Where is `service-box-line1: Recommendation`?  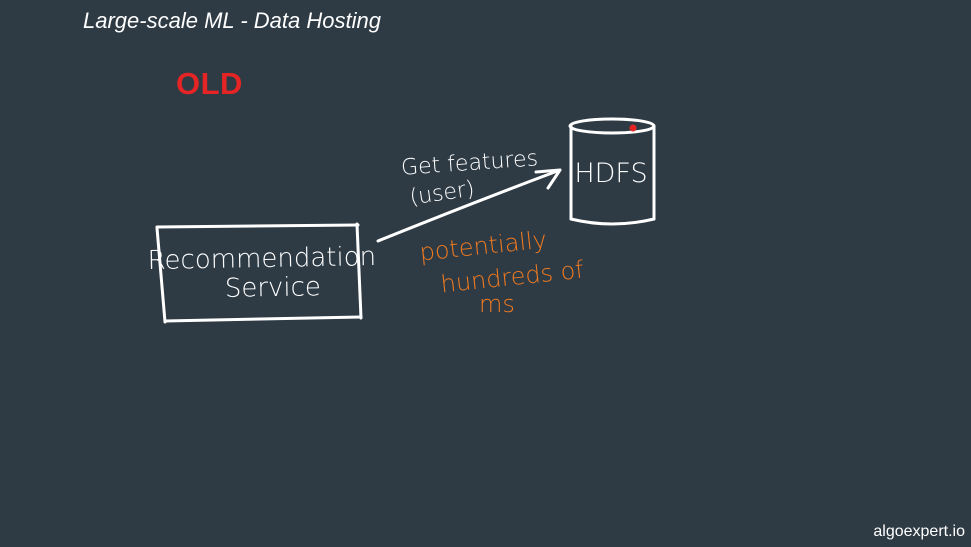 service-box-line1: Recommendation is located at coordinates (261, 259).